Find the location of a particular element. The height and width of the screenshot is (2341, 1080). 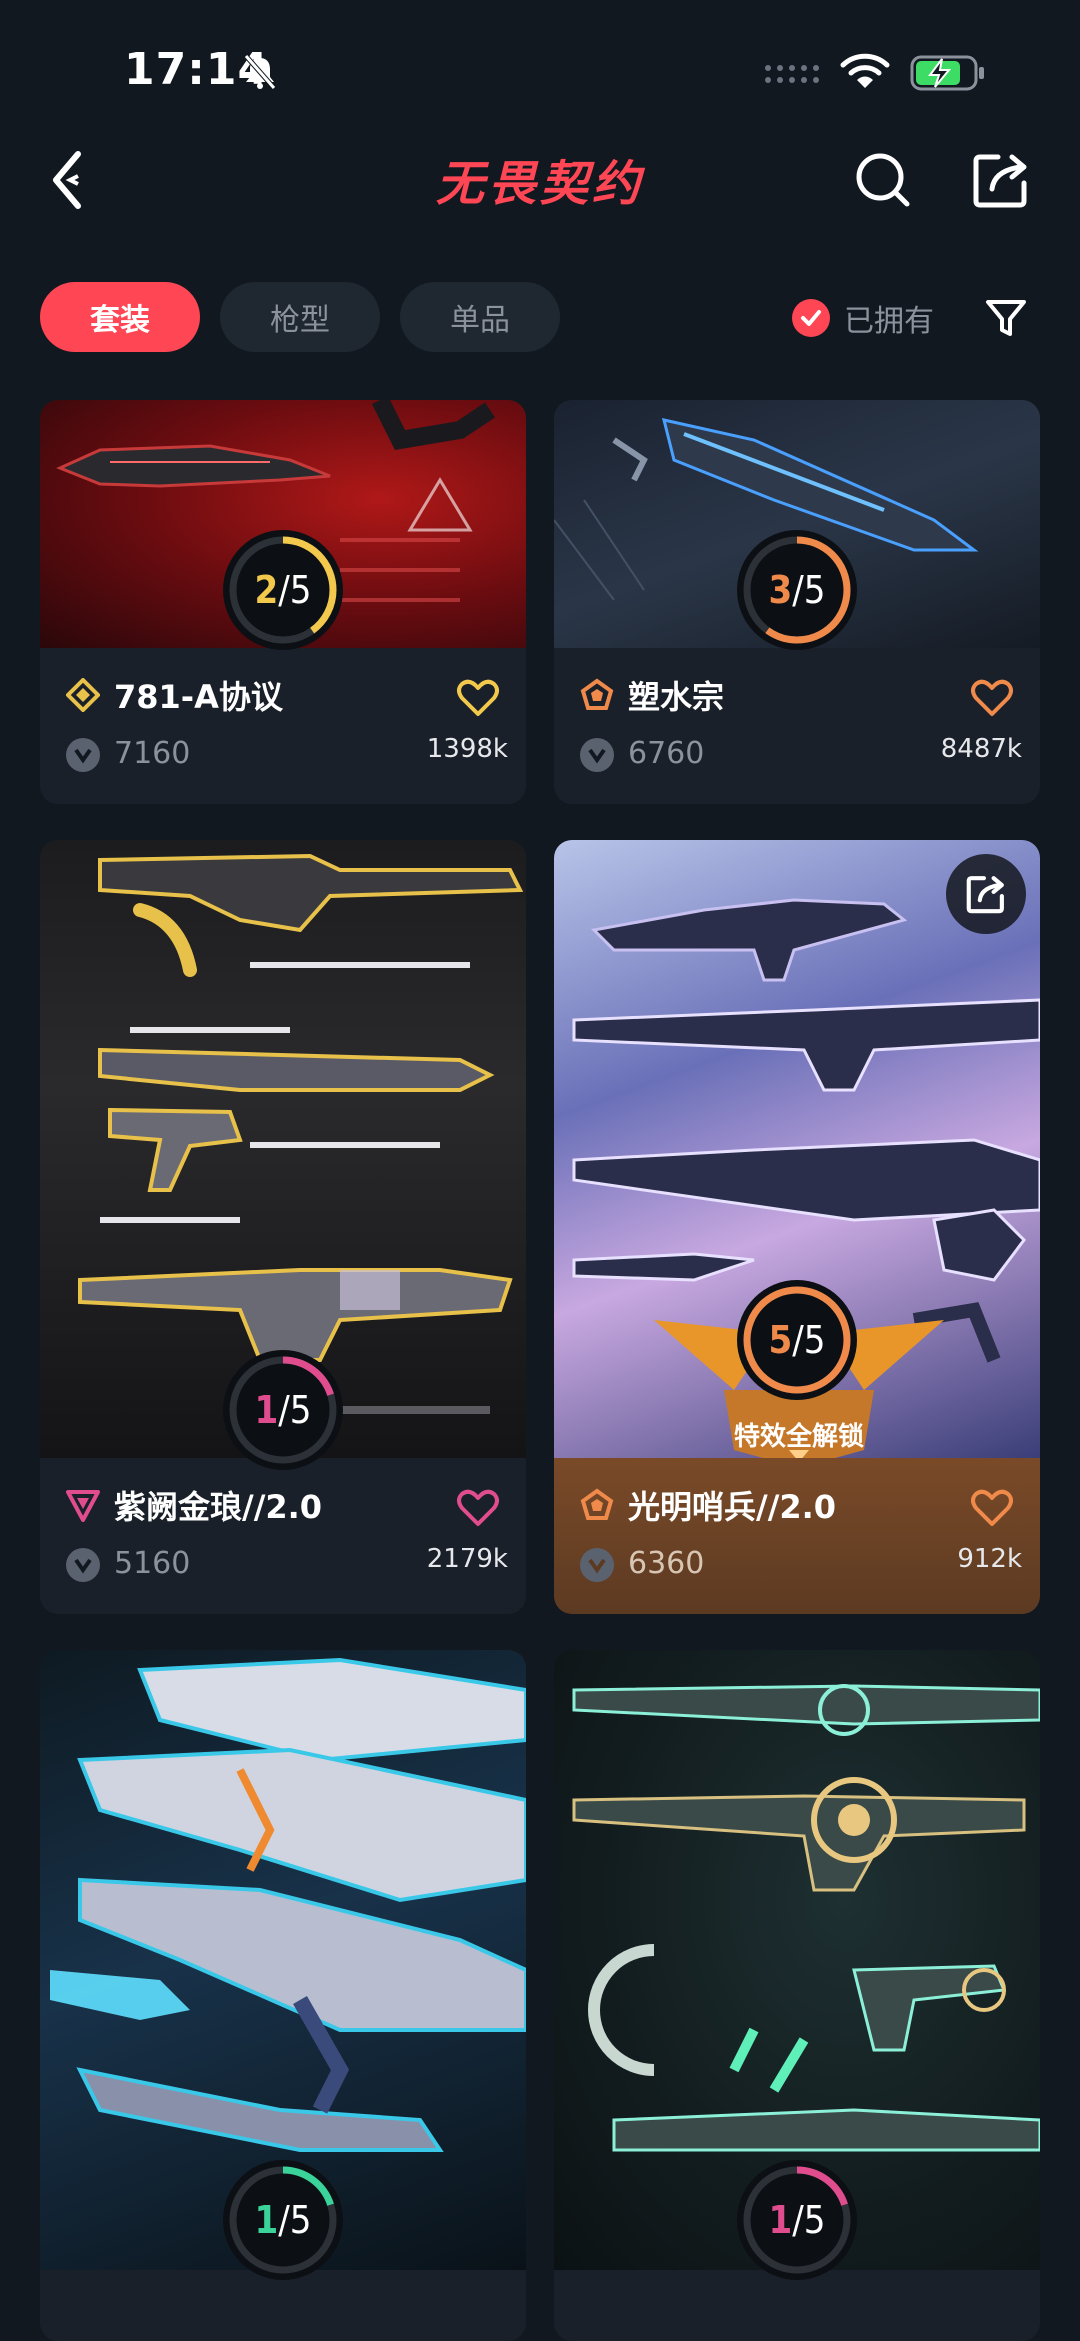

search-button is located at coordinates (883, 180).